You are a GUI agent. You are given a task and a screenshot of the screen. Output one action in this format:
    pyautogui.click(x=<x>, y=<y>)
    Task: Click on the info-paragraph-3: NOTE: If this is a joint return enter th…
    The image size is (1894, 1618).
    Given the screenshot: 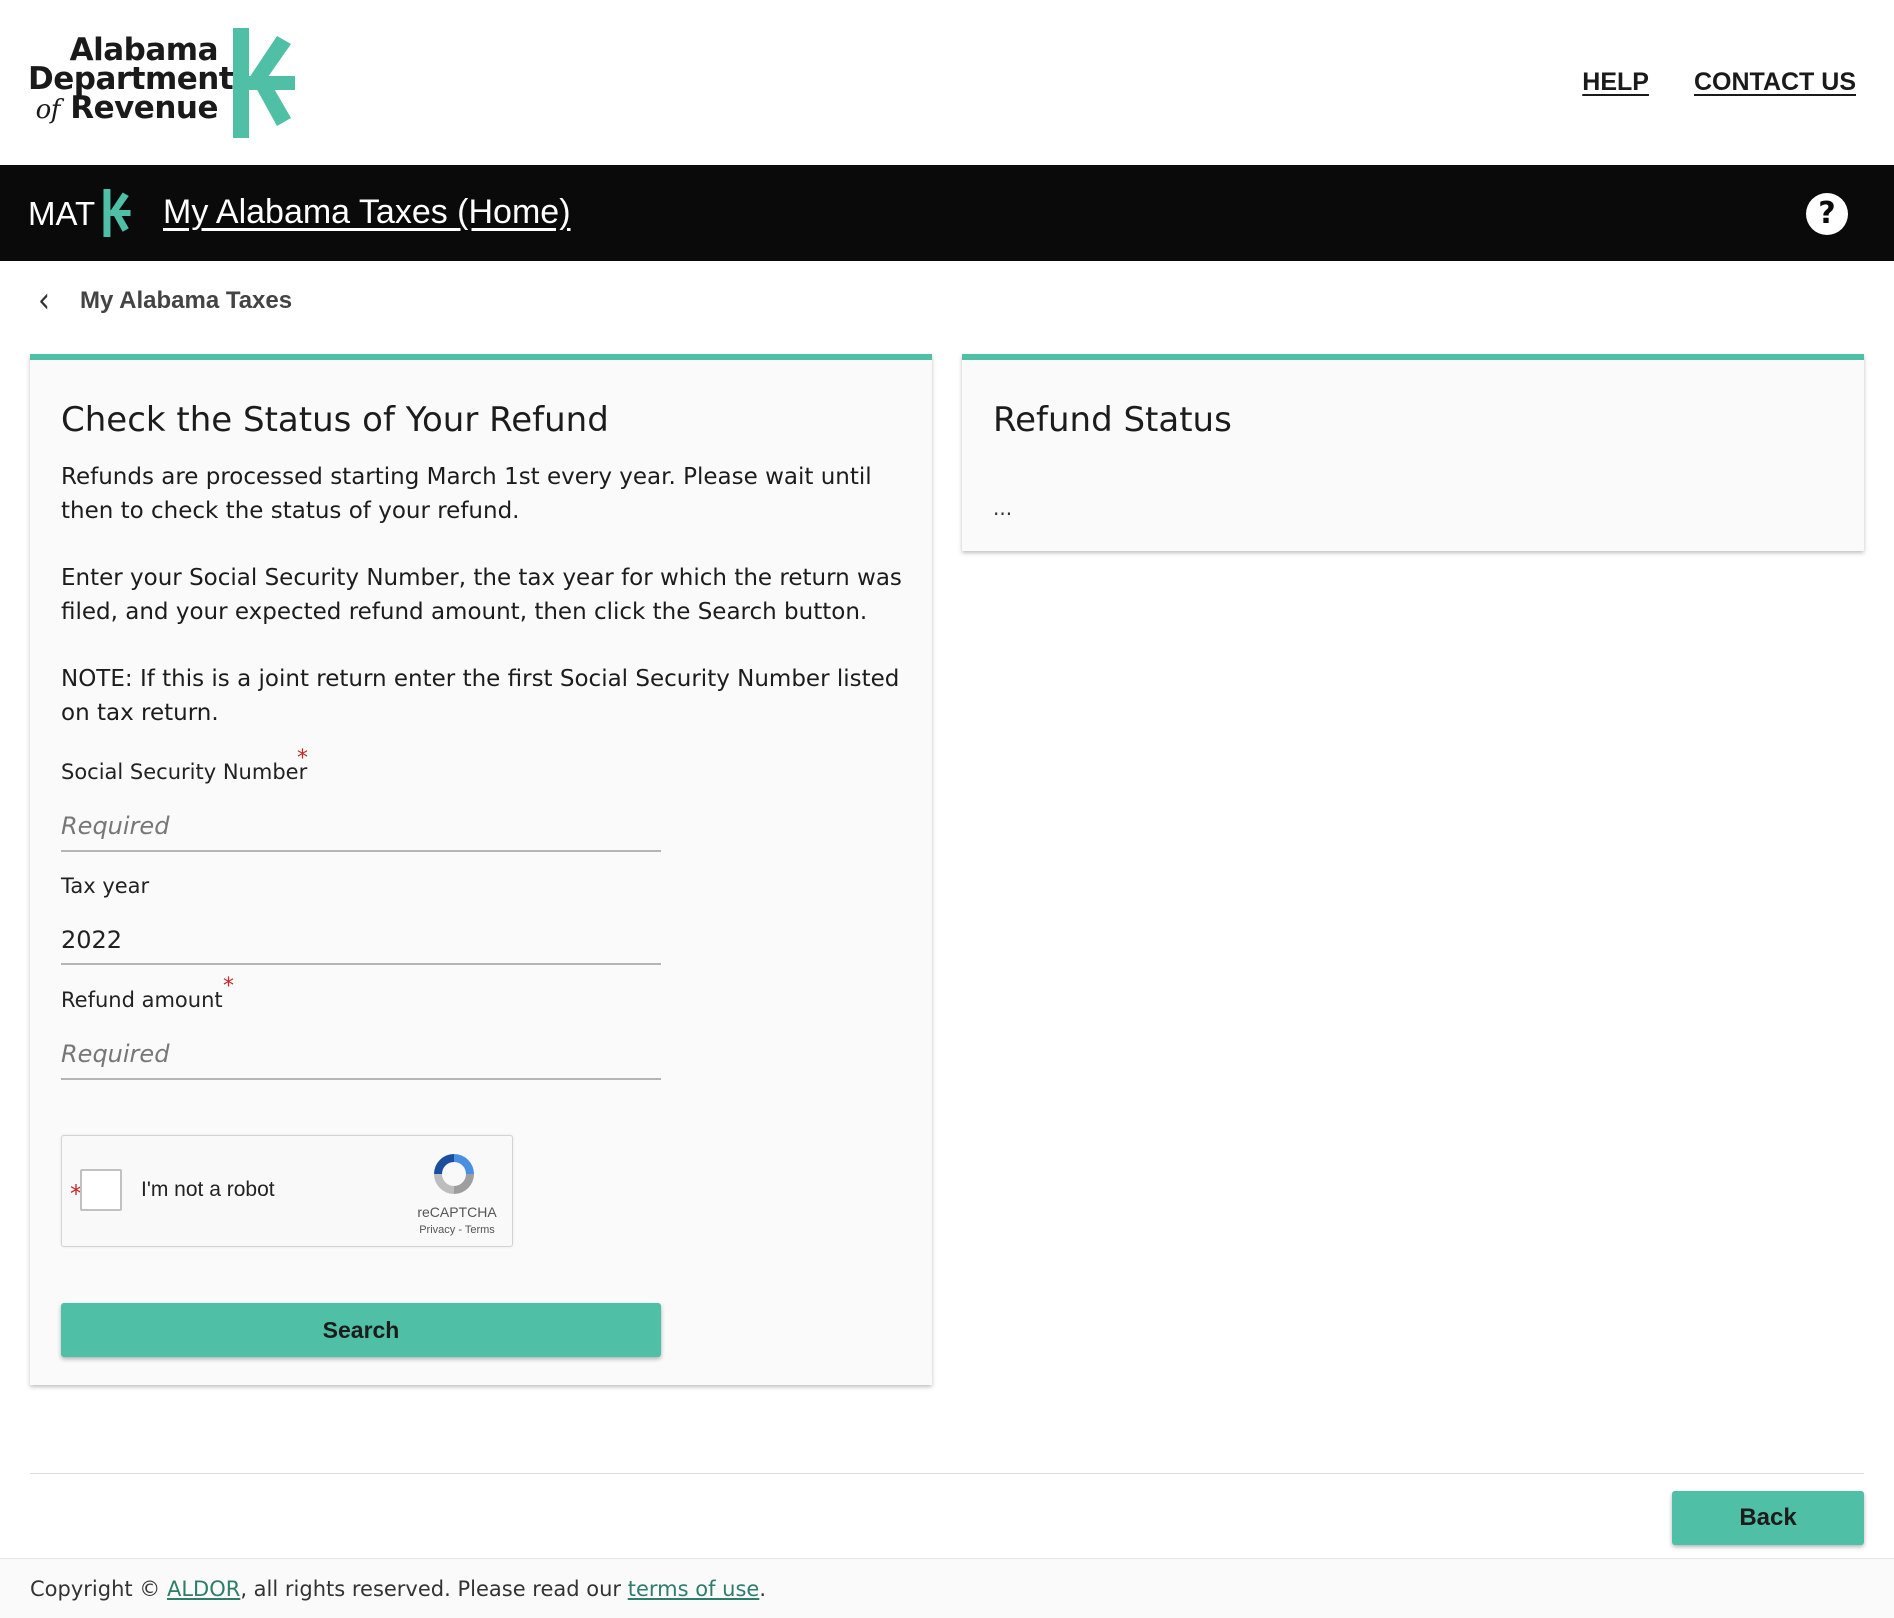 What is the action you would take?
    pyautogui.click(x=480, y=696)
    